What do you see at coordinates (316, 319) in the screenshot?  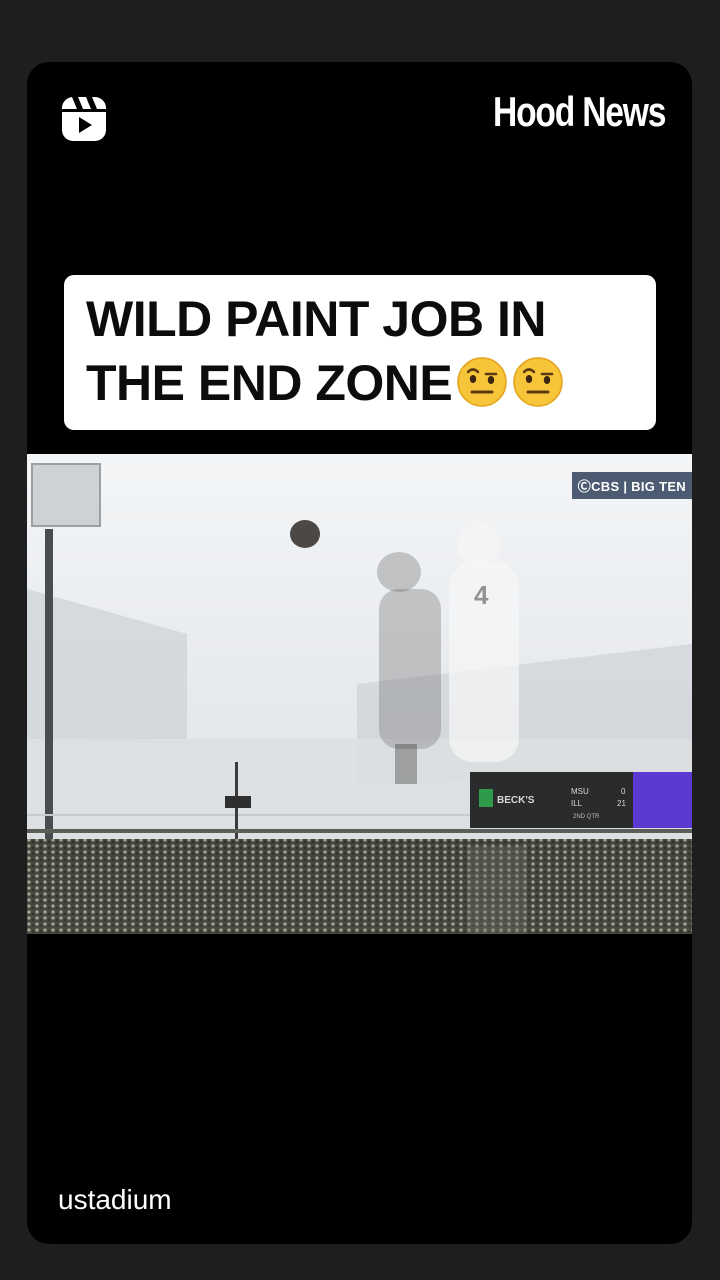 I see `caption-line-1: WILD PAINT JOB IN` at bounding box center [316, 319].